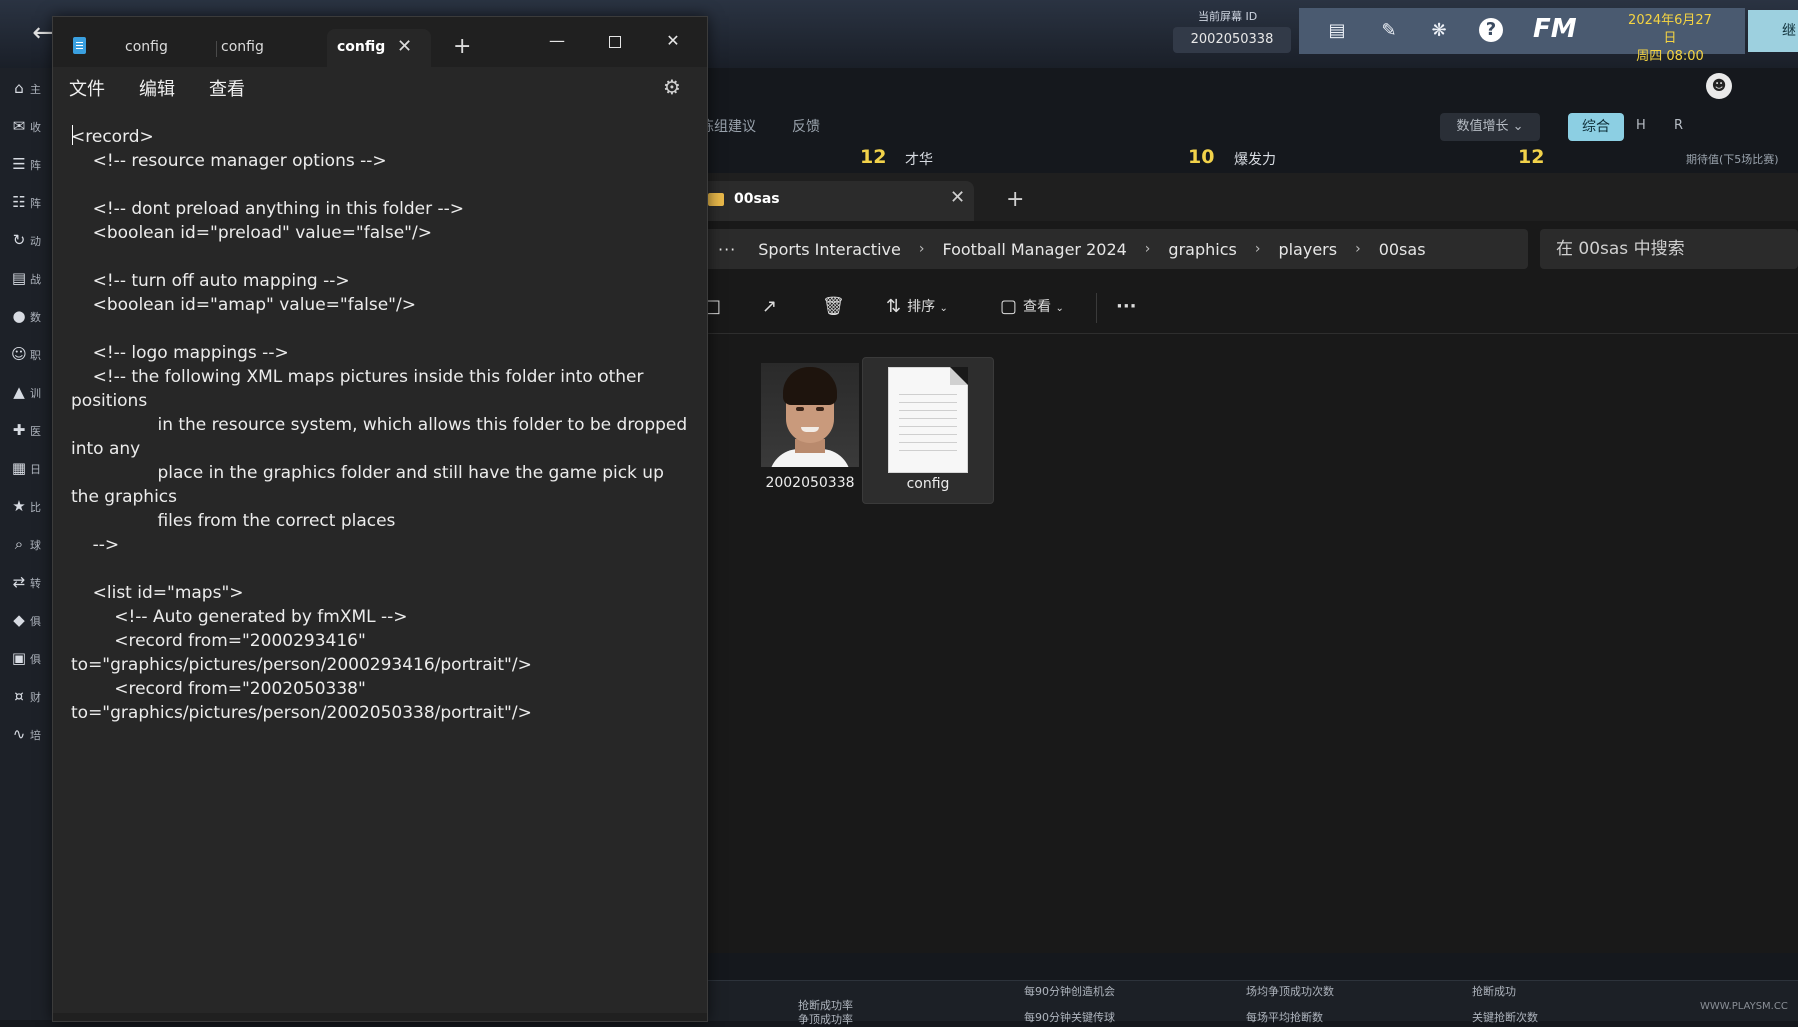  Describe the element at coordinates (757, 199) in the screenshot. I see `explorer-tab-title: 00sas` at that location.